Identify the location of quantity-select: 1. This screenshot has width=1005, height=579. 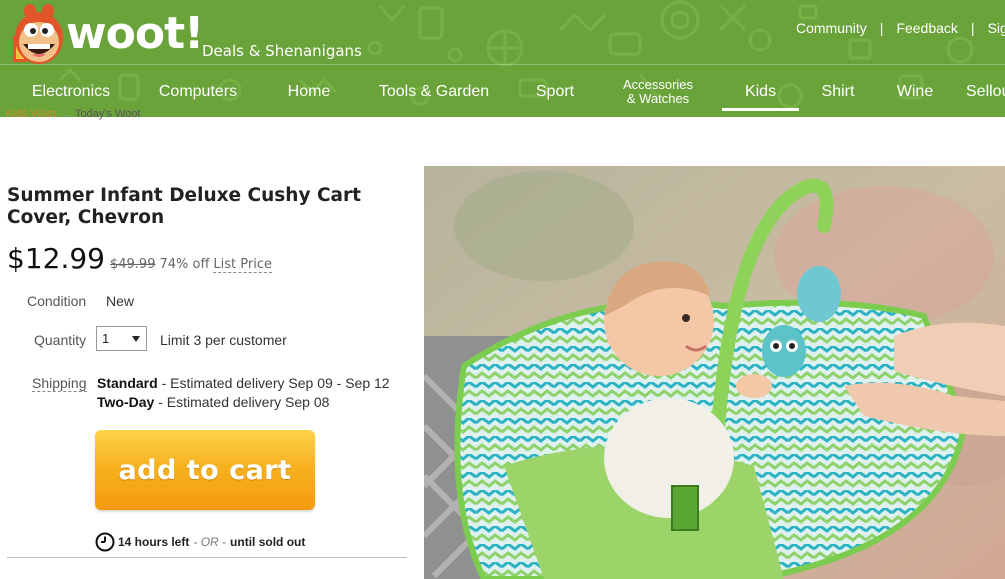
(121, 338).